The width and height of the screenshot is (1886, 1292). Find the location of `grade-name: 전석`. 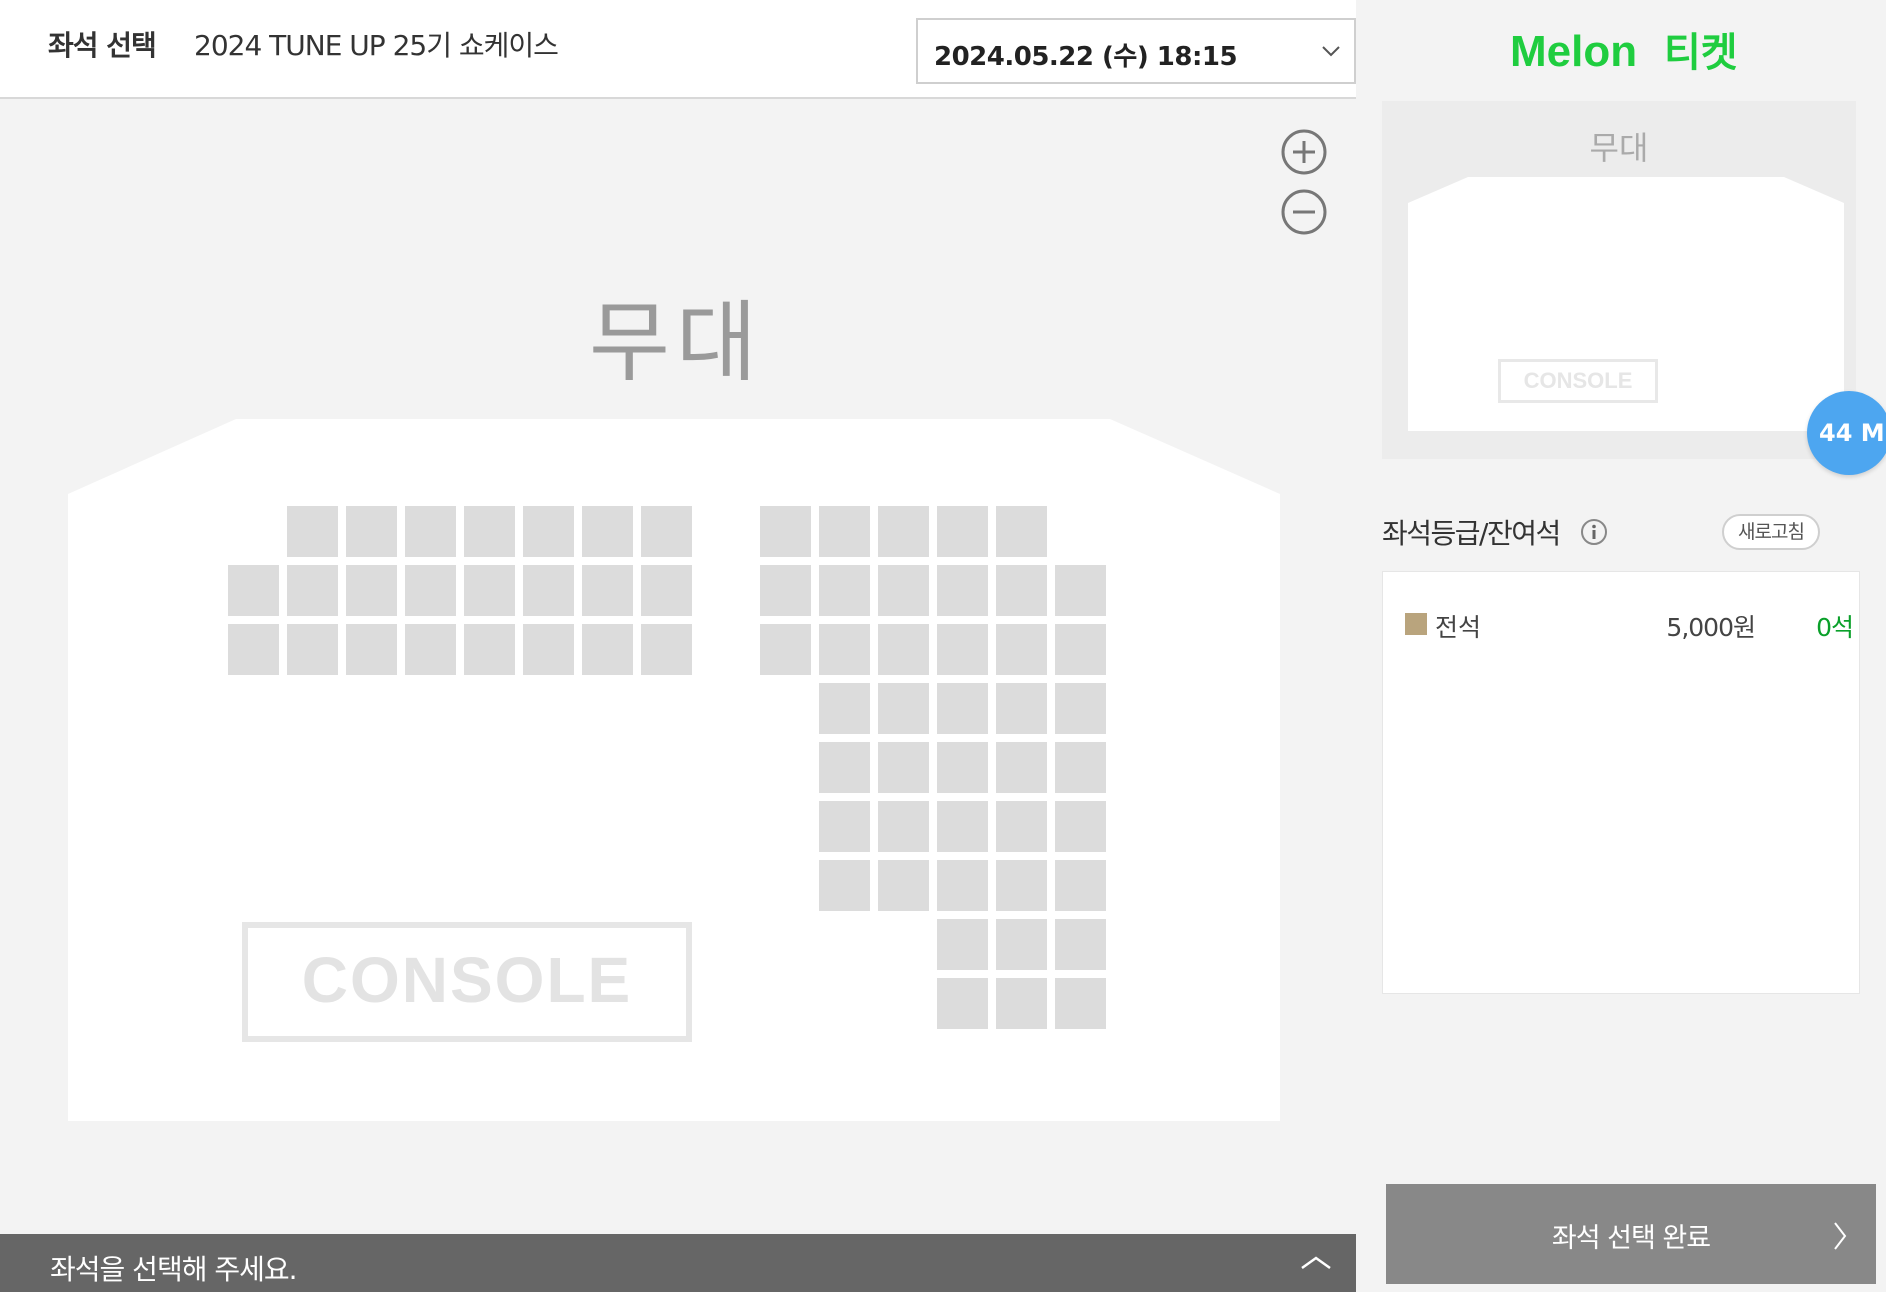

grade-name: 전석 is located at coordinates (1458, 627).